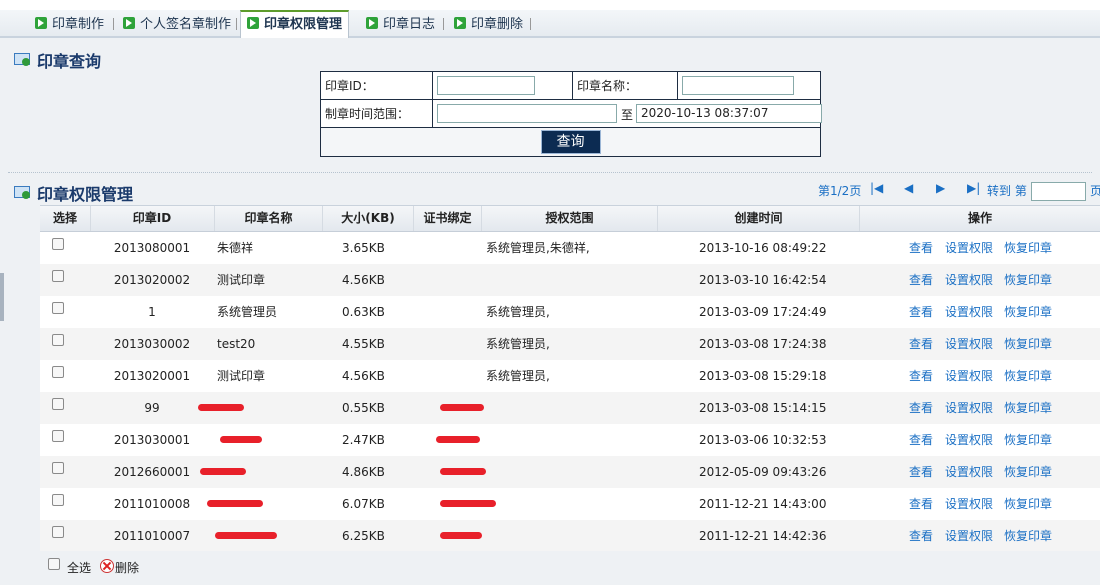  I want to click on manage-section-title: 印章权限管理, so click(85, 194).